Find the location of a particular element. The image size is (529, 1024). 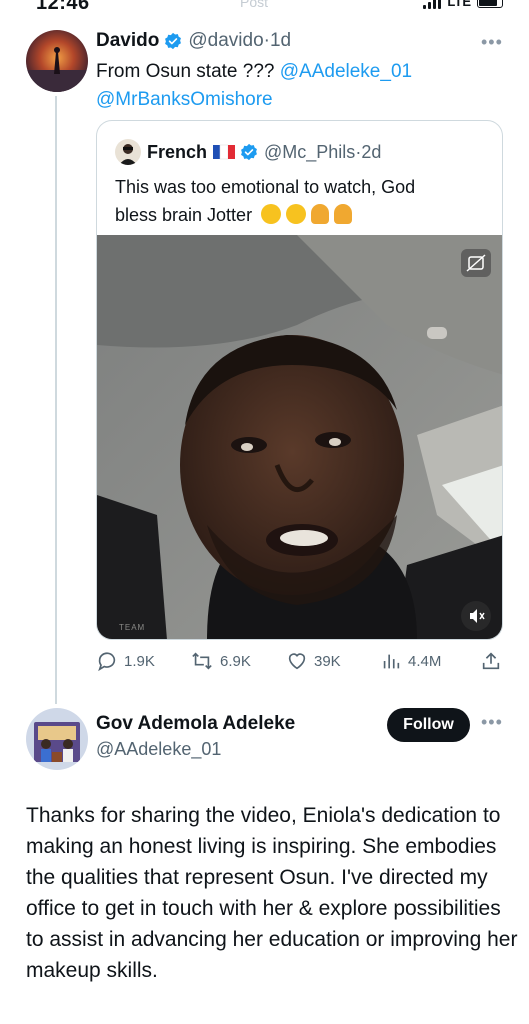

like-count: 39K is located at coordinates (327, 661).